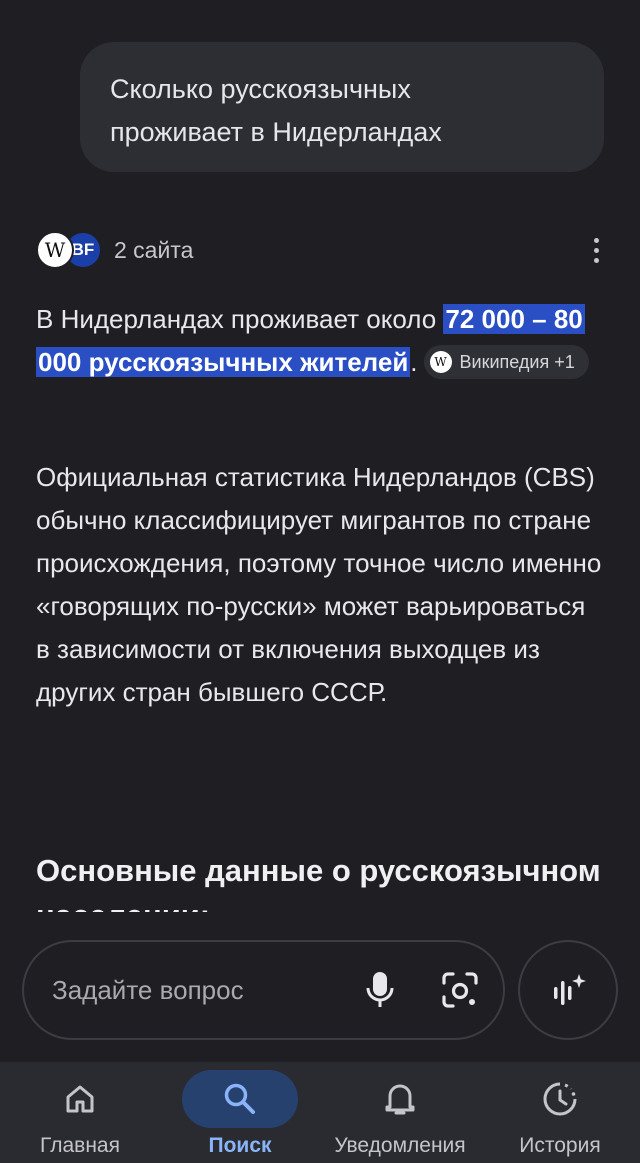 This screenshot has height=1163, width=640. What do you see at coordinates (80, 1099) in the screenshot?
I see `home-icon` at bounding box center [80, 1099].